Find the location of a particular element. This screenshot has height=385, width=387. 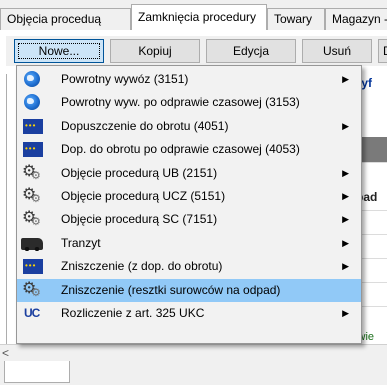

tab-objecia-procedura: Objęcia proceduą is located at coordinates (65, 19).